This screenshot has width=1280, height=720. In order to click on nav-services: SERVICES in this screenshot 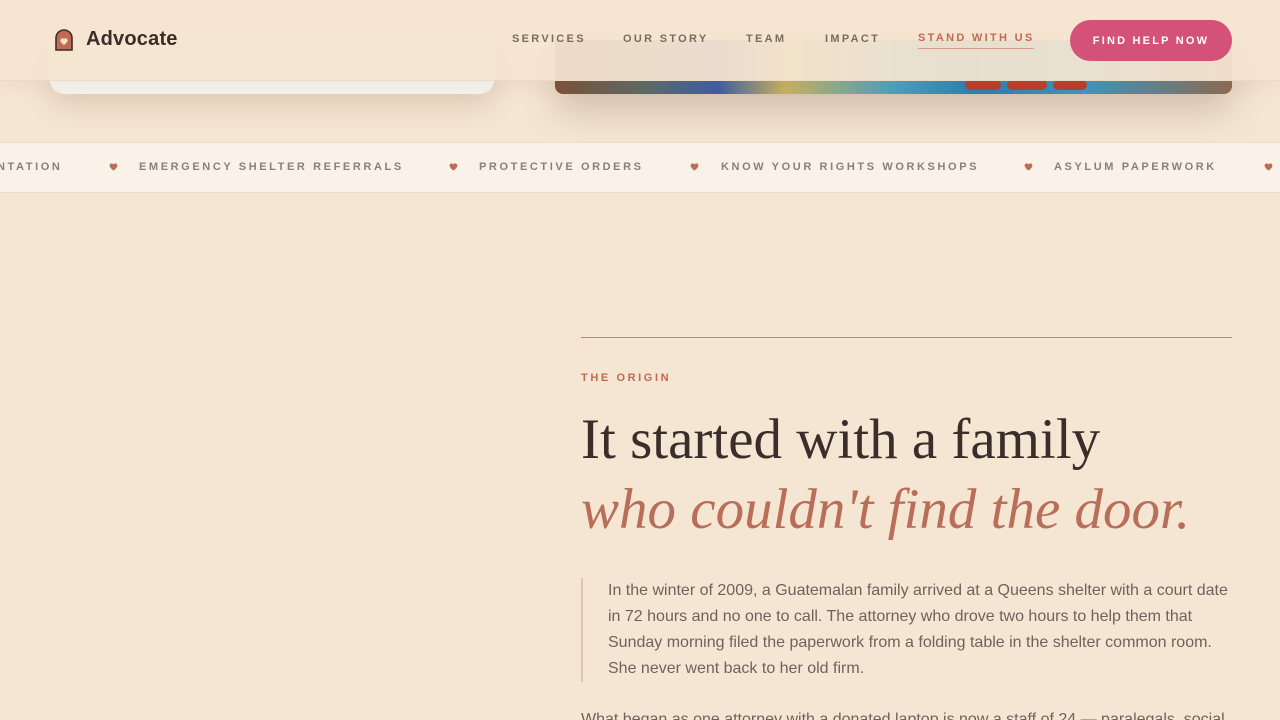, I will do `click(549, 39)`.